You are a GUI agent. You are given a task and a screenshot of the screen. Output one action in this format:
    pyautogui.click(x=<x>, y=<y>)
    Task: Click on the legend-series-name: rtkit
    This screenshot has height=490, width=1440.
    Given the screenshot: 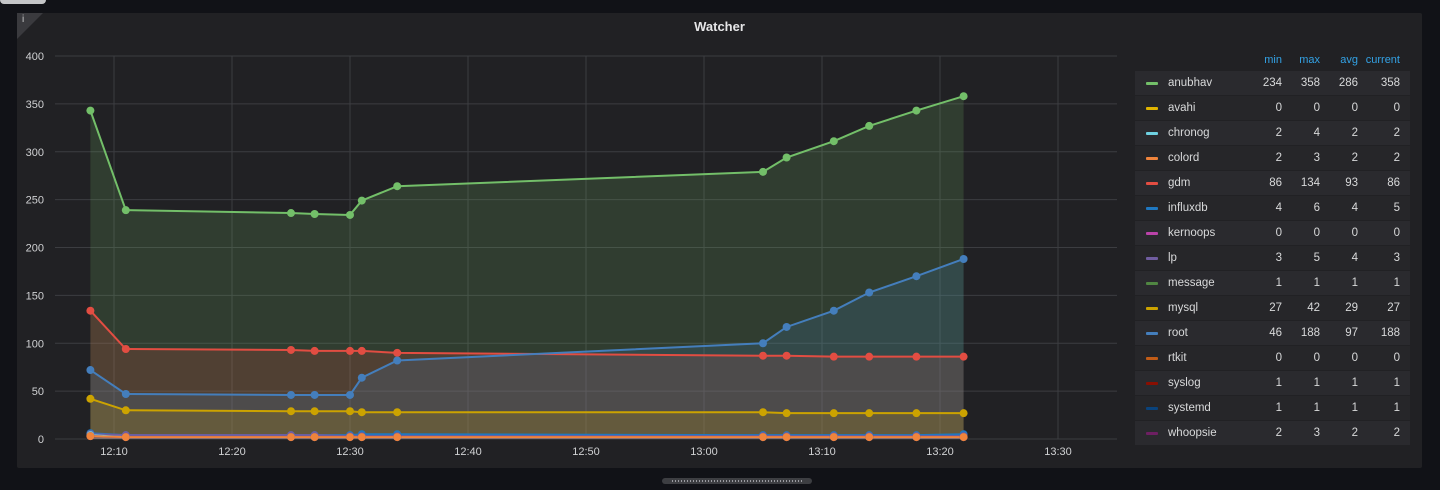 What is the action you would take?
    pyautogui.click(x=1209, y=358)
    